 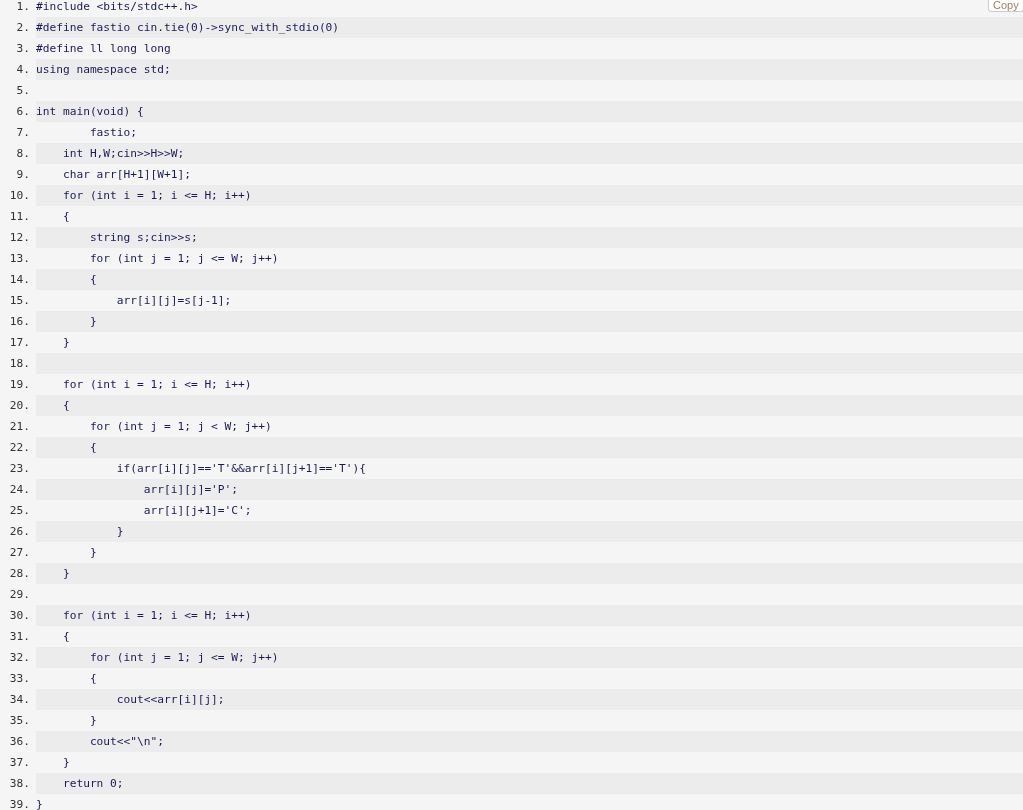 What do you see at coordinates (19, 637) in the screenshot?
I see `line-number: 31.` at bounding box center [19, 637].